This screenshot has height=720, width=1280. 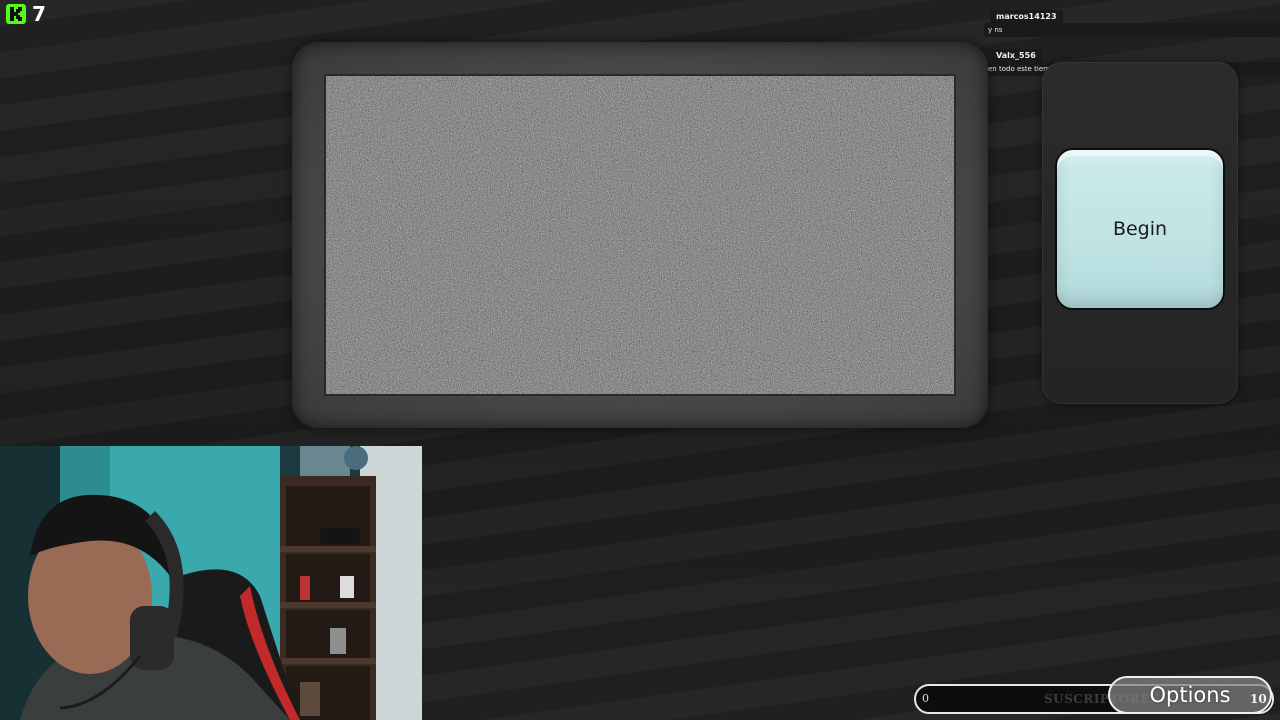 I want to click on webcam-illustration, so click(x=211, y=583).